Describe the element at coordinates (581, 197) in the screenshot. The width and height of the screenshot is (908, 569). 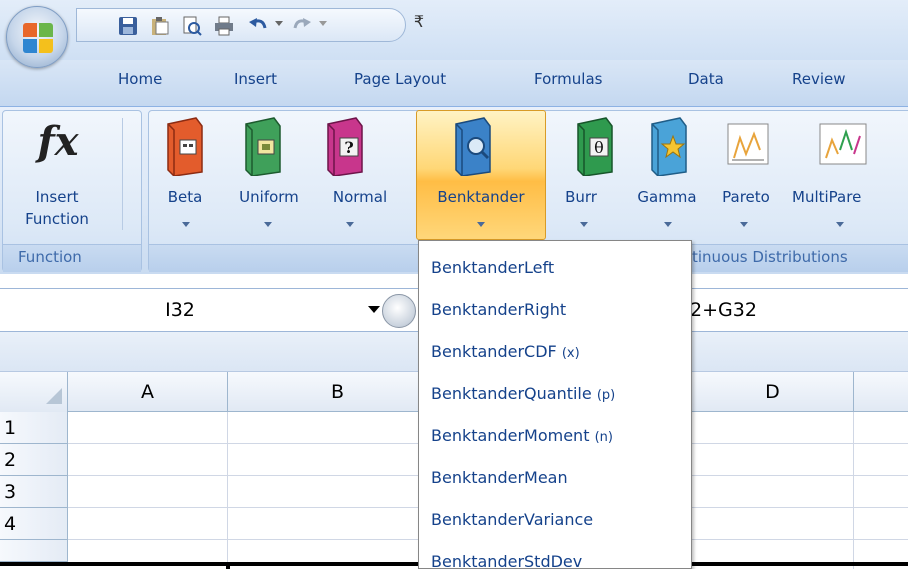
I see `burr-button: Burr` at that location.